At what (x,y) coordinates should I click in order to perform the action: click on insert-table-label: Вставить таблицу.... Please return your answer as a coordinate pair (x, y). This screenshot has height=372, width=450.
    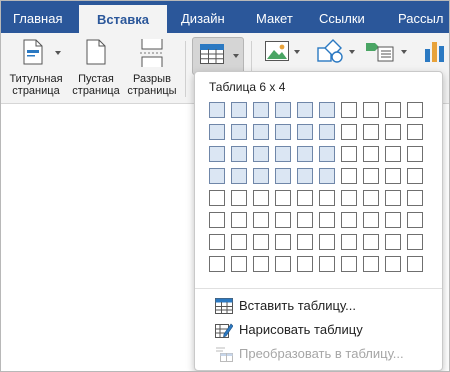
    Looking at the image, I should click on (297, 305).